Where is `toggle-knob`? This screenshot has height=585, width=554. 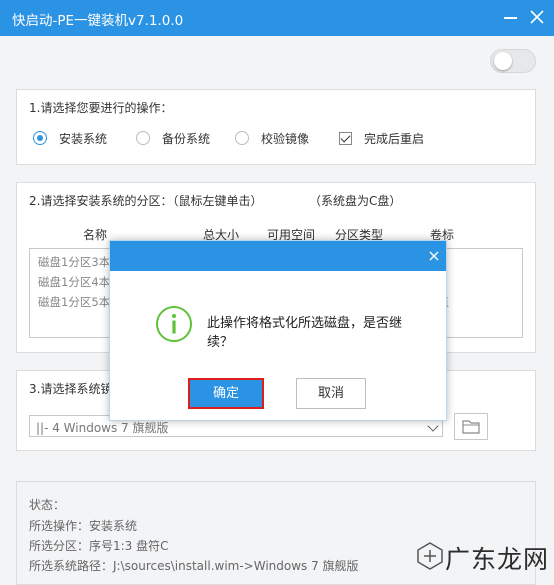
toggle-knob is located at coordinates (503, 61).